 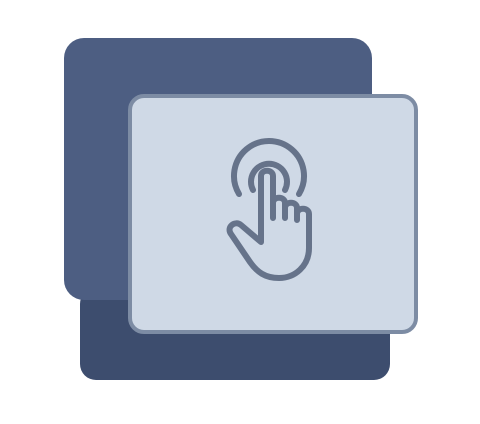 I want to click on hand-outline, so click(x=269, y=224).